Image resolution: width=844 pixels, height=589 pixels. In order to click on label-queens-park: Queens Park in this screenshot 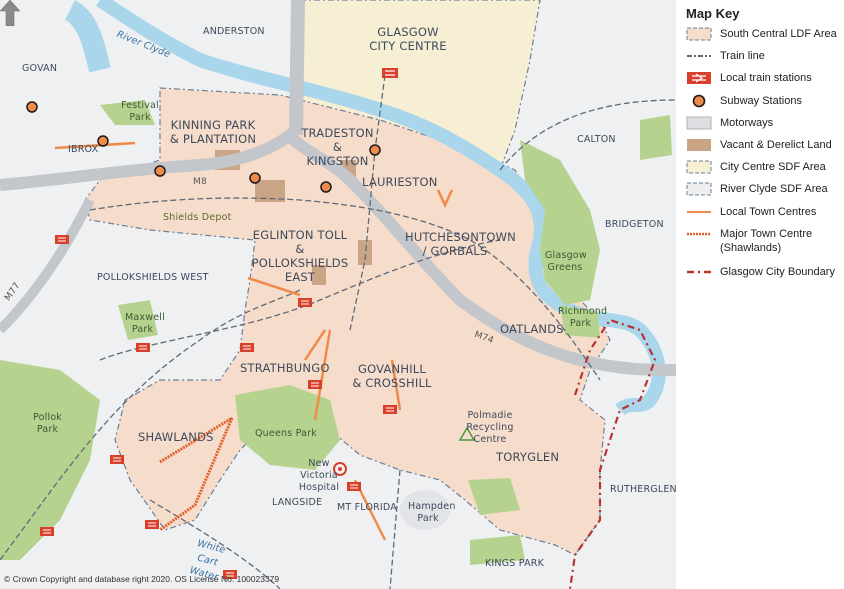, I will do `click(286, 433)`.